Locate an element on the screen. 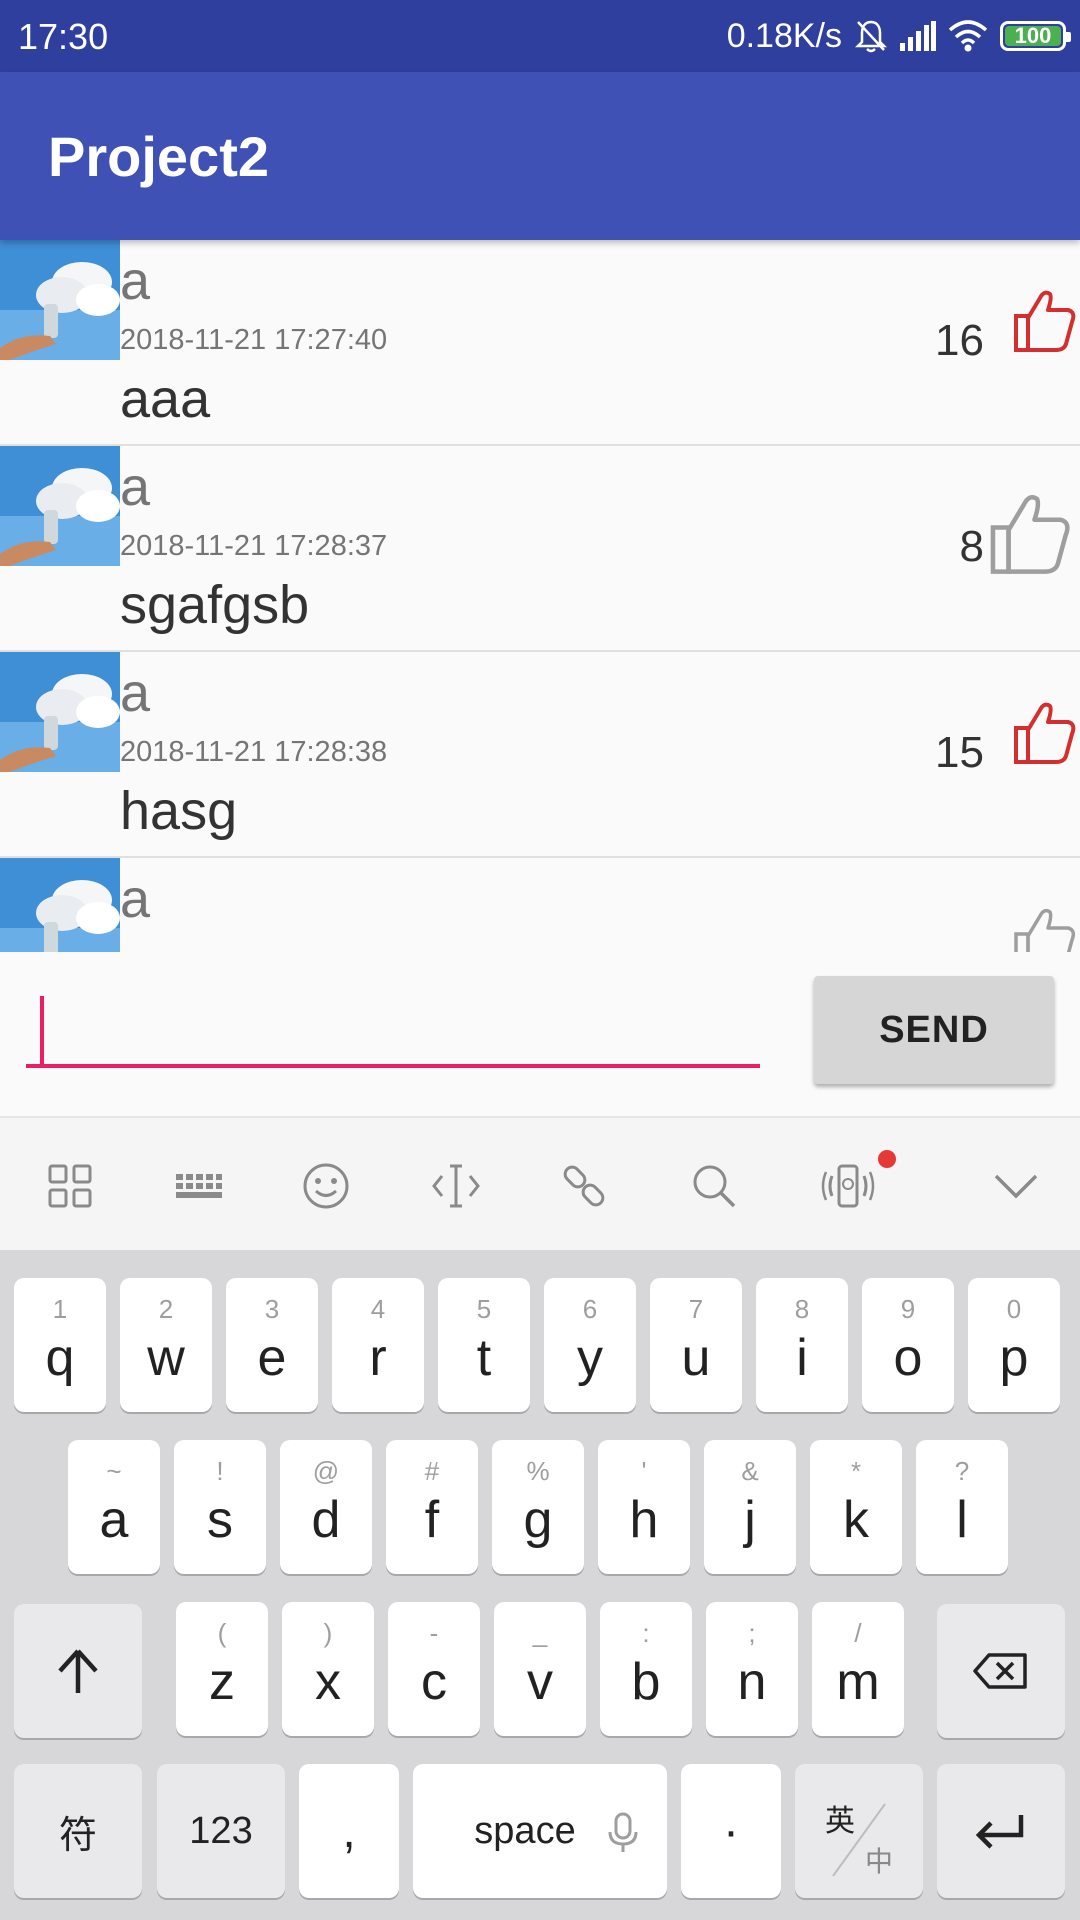 The image size is (1080, 1920). key-h: ' h is located at coordinates (644, 1507).